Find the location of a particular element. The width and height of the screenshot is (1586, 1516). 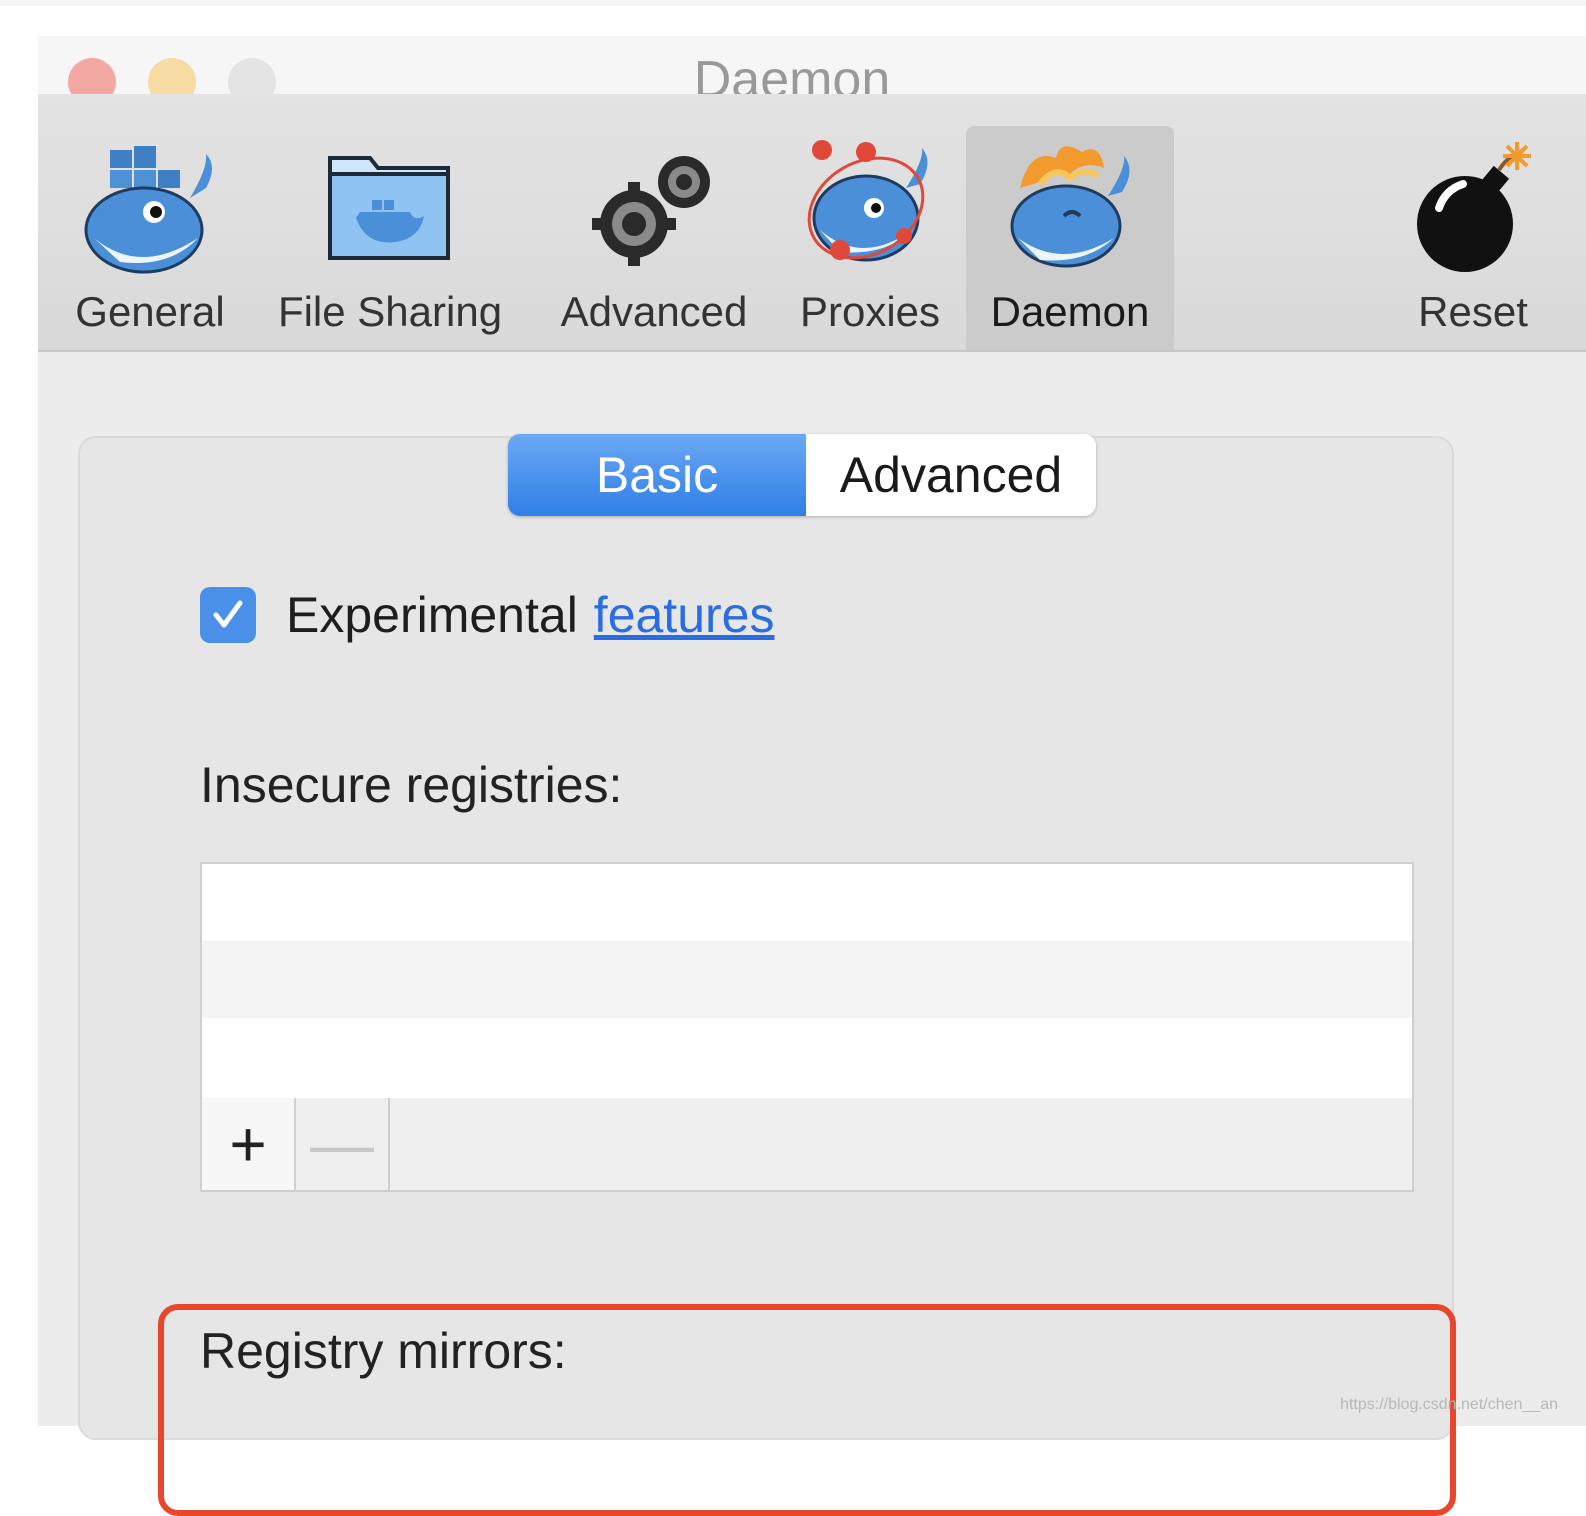

list-button-bar: + — is located at coordinates (807, 1145).